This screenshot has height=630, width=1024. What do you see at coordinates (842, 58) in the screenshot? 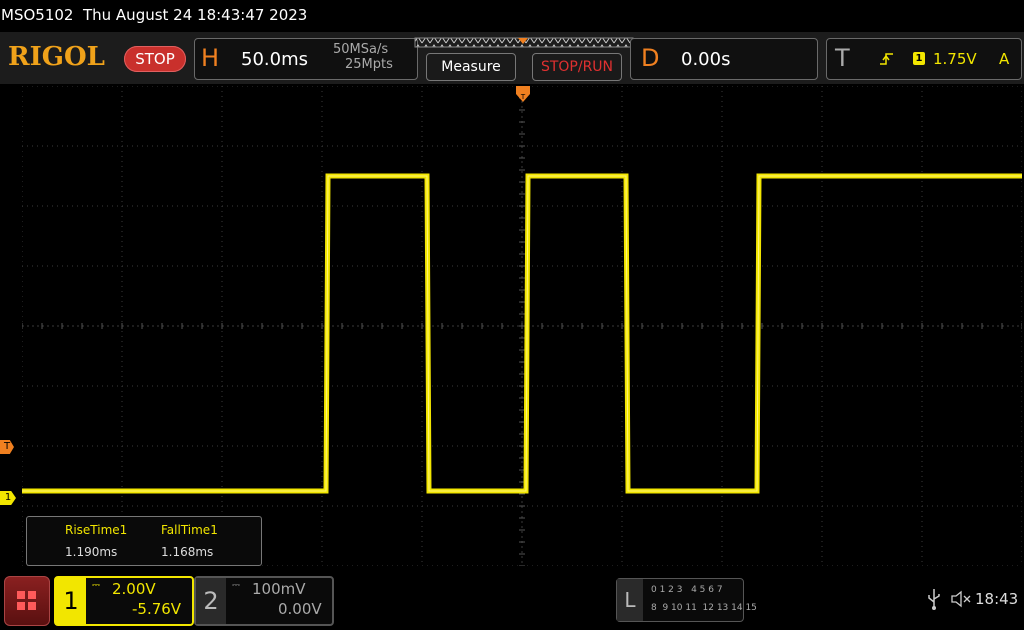
I see `trigger-letter: T` at bounding box center [842, 58].